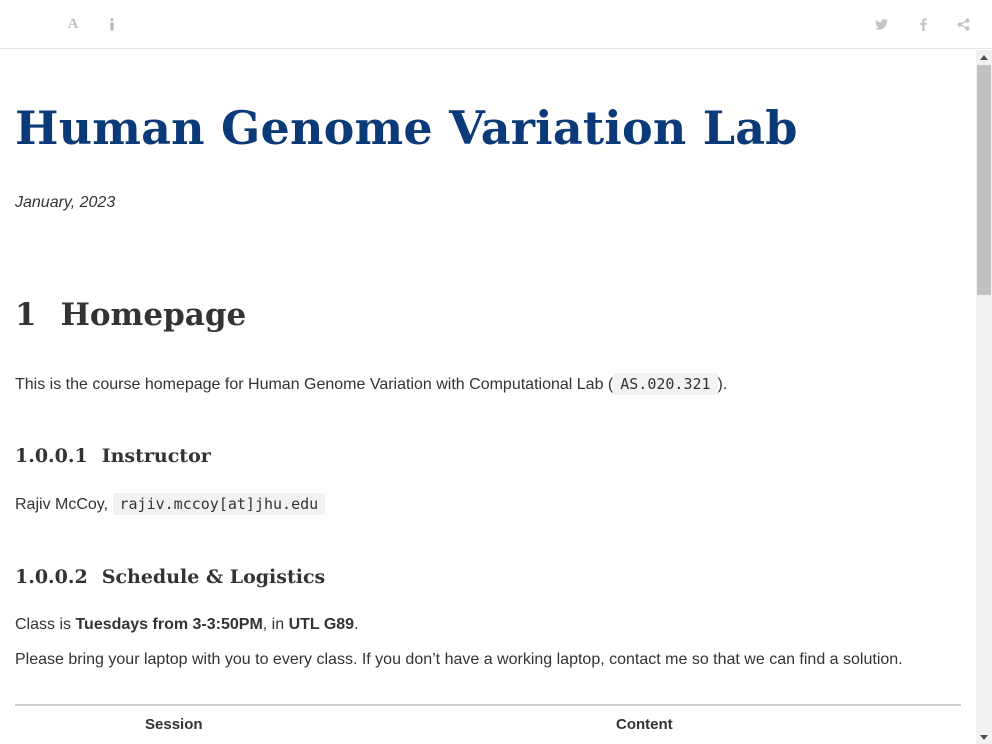 This screenshot has width=992, height=744. I want to click on class-room: UTL G89, so click(321, 624).